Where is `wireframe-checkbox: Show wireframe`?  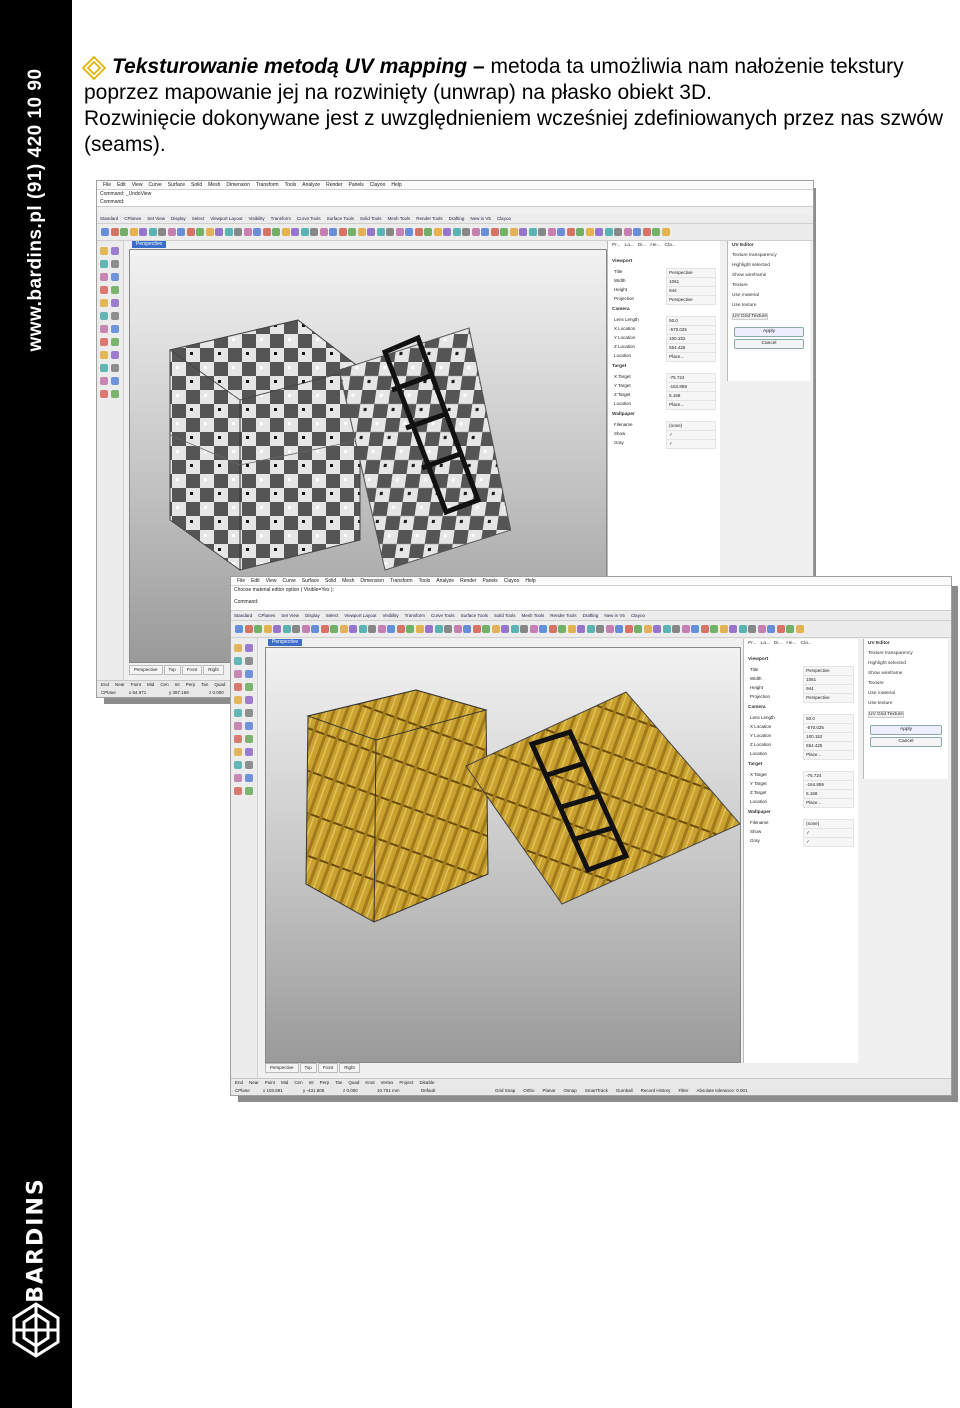
wireframe-checkbox: Show wireframe is located at coordinates (749, 275).